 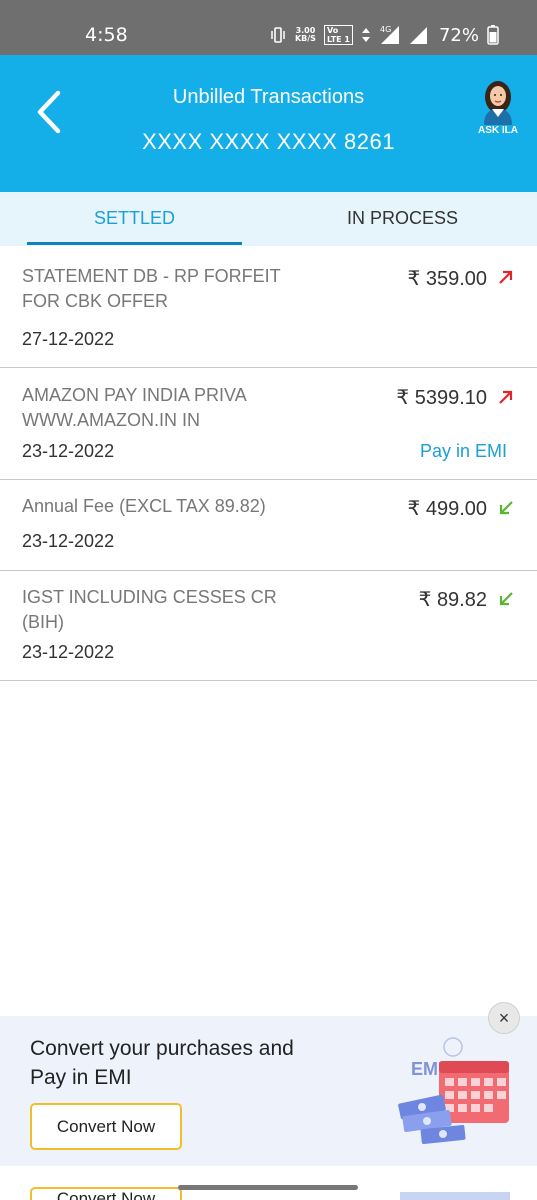 What do you see at coordinates (106, 1126) in the screenshot?
I see `convert-now-button: Convert Now` at bounding box center [106, 1126].